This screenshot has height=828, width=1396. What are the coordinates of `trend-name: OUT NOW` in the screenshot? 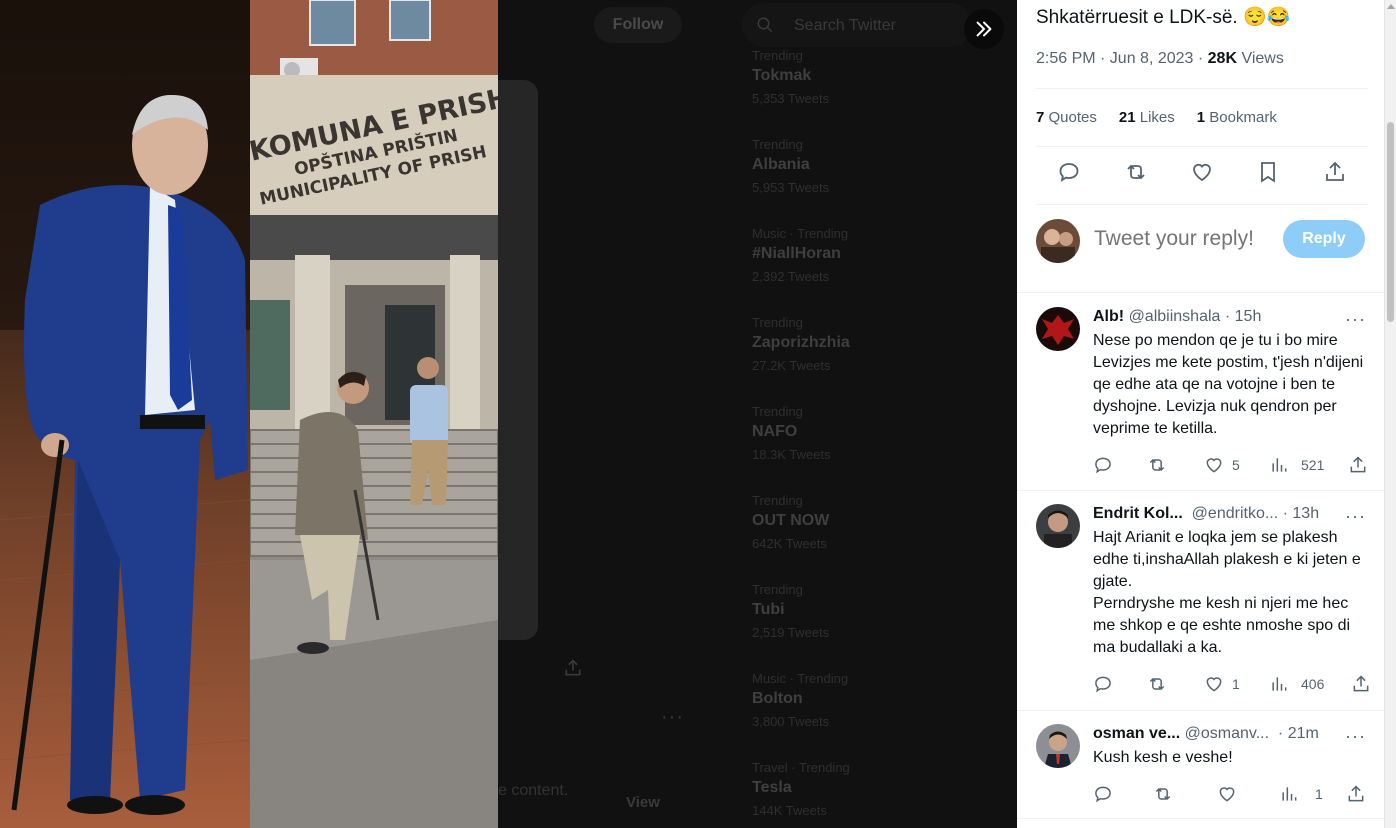 It's located at (791, 520).